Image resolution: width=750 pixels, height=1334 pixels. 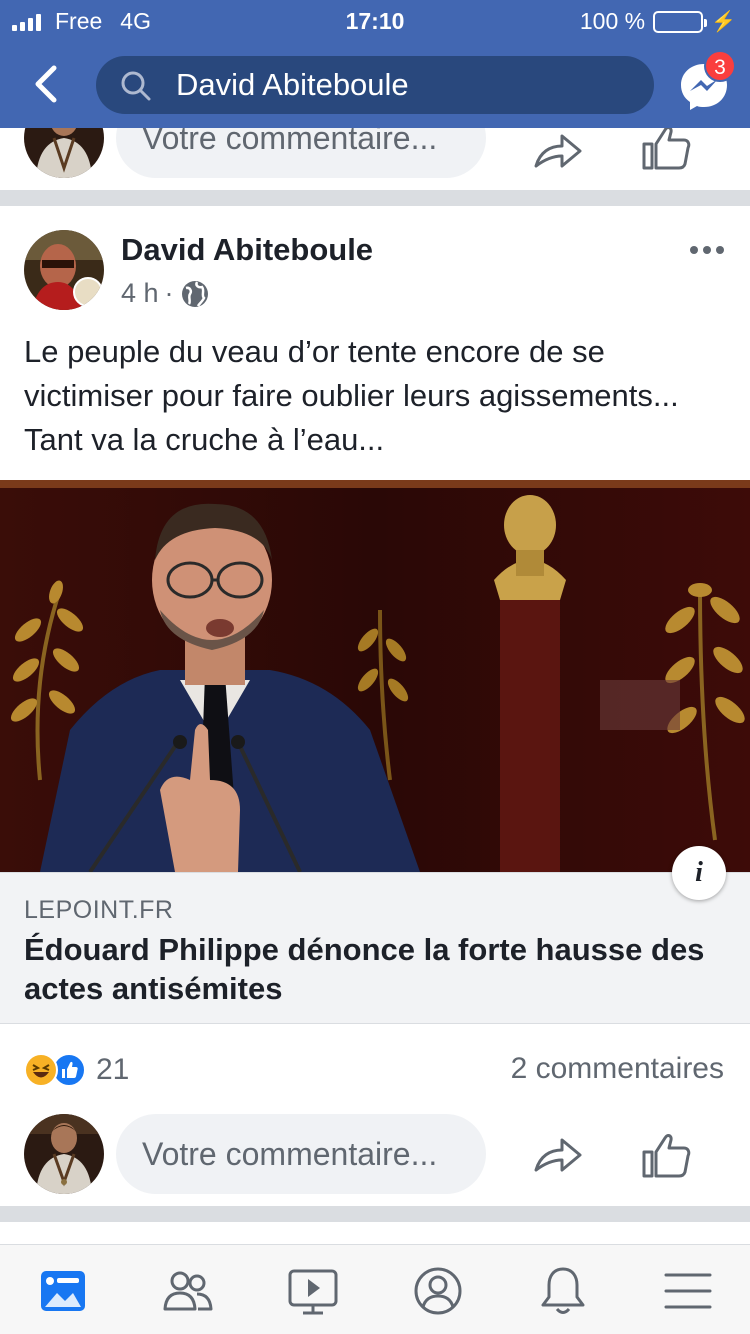 I want to click on post-time: 4 h, so click(x=140, y=293).